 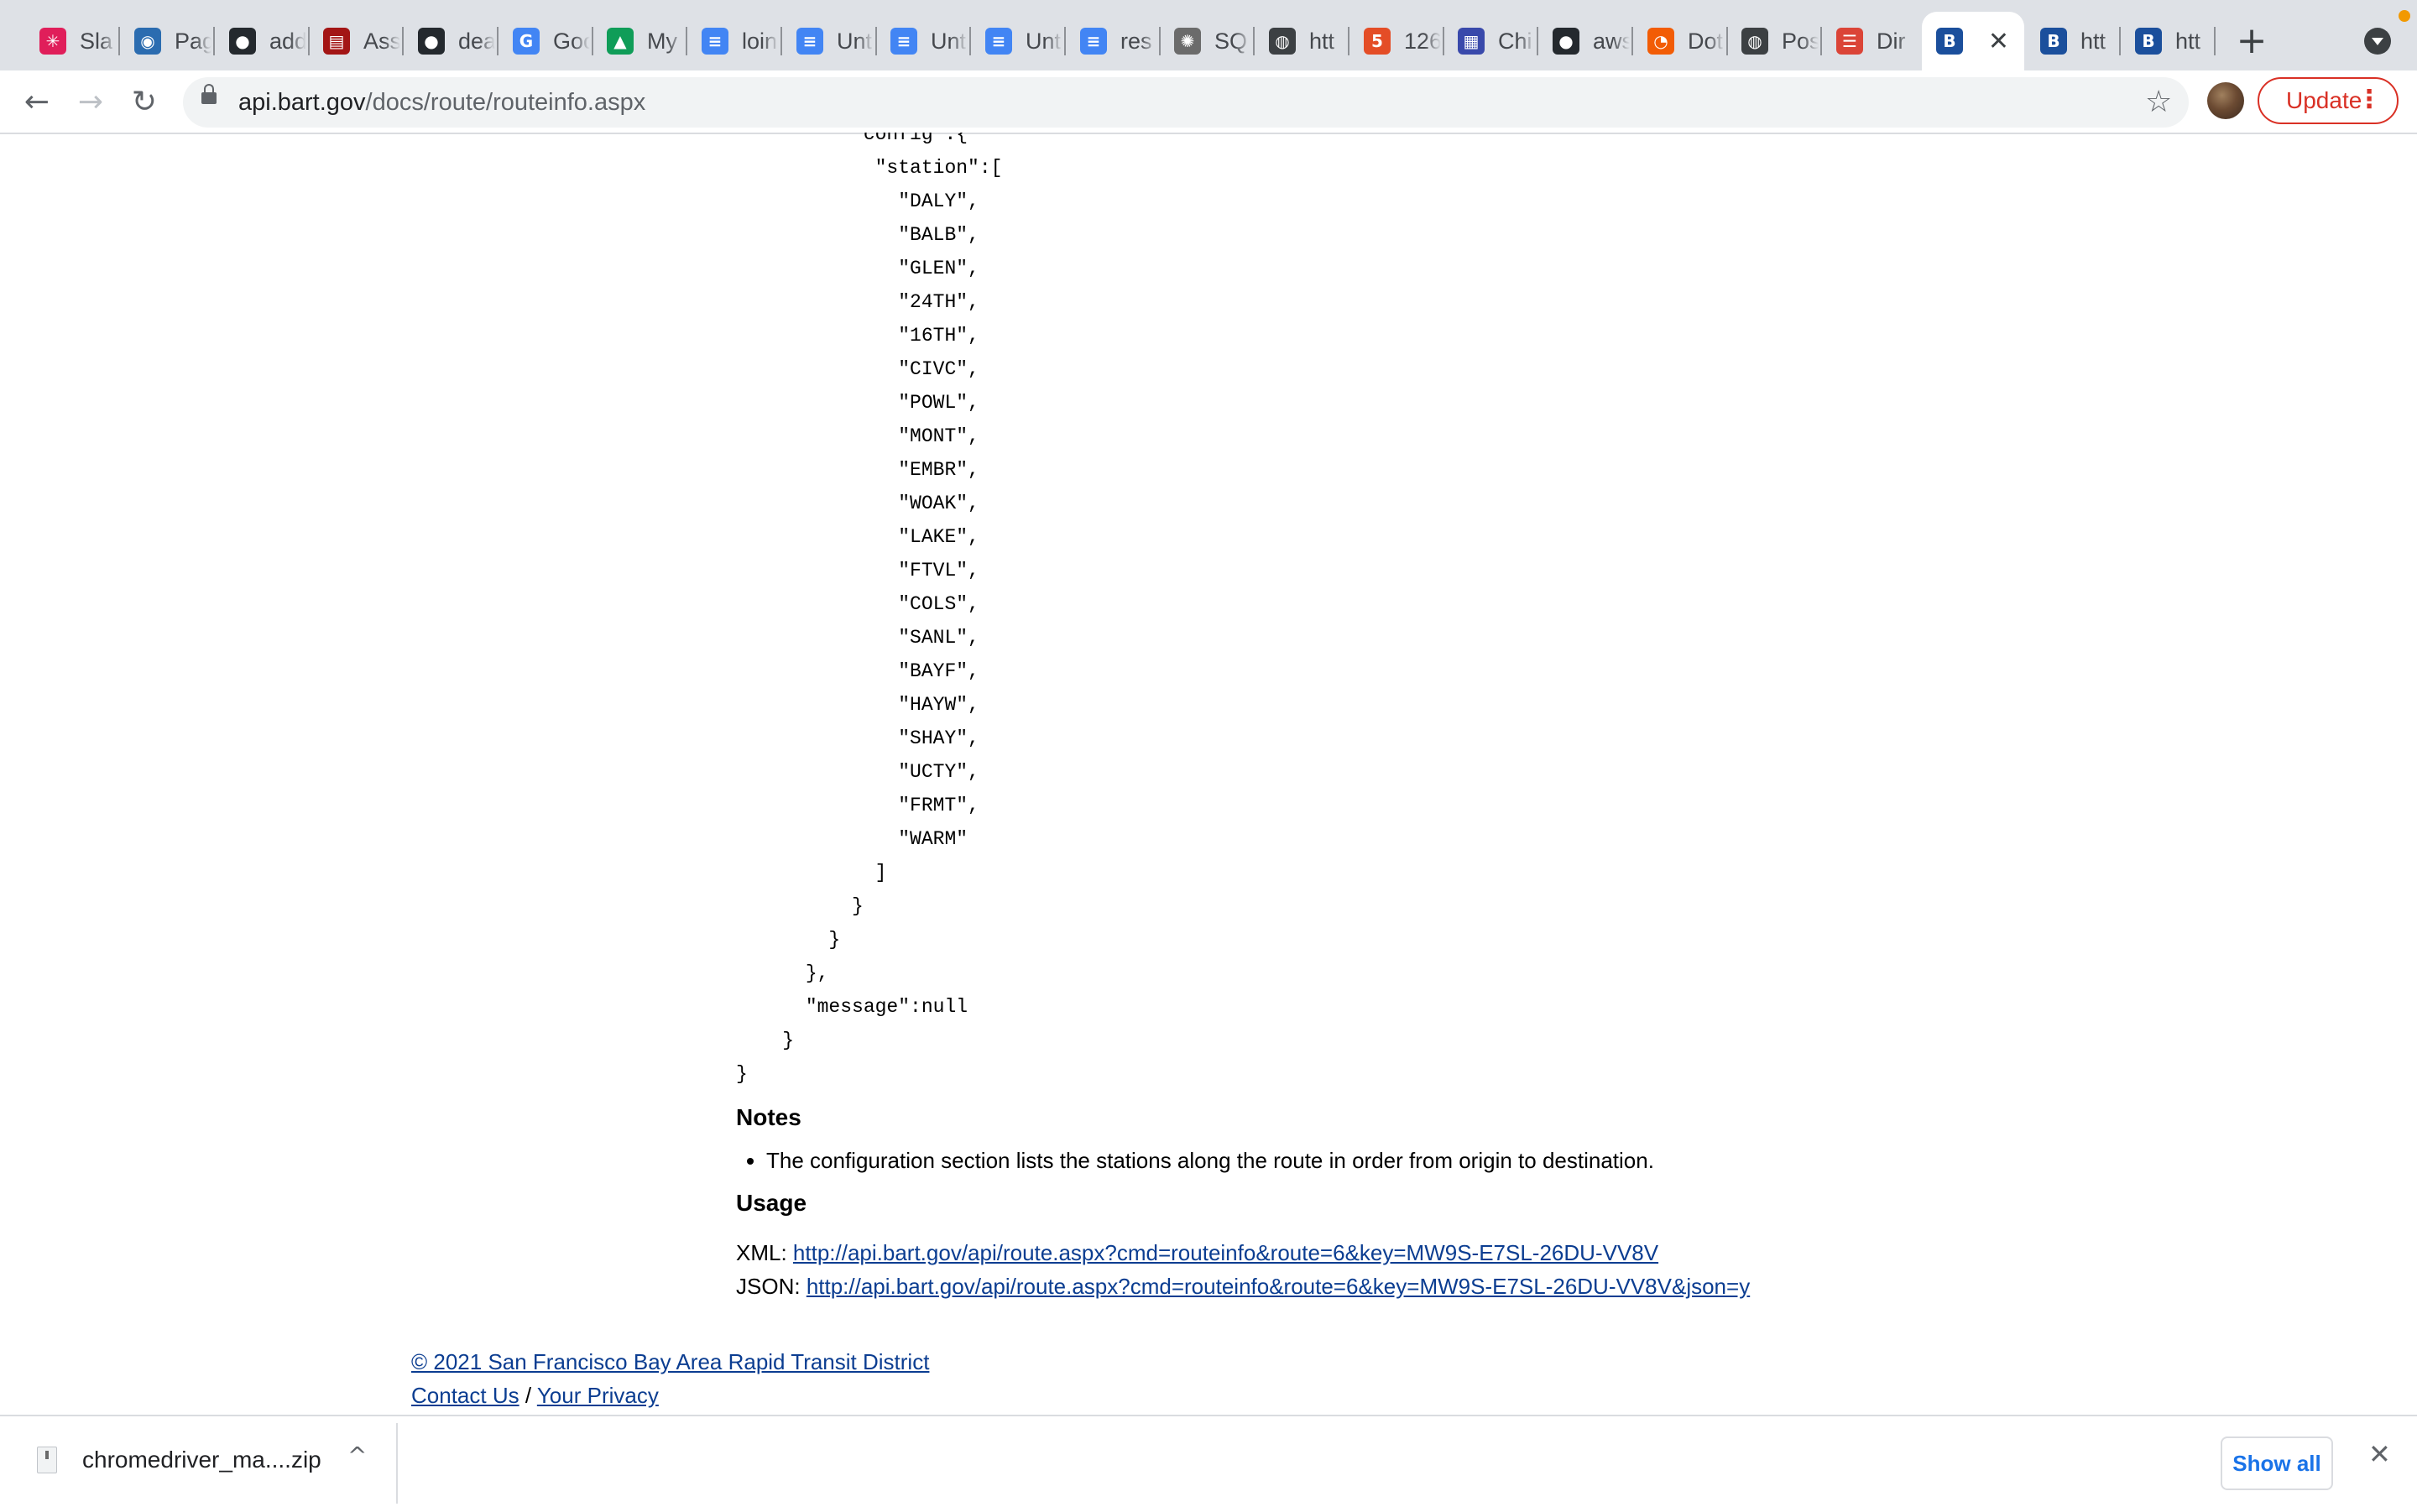 What do you see at coordinates (262, 41) in the screenshot?
I see `tab: ● add` at bounding box center [262, 41].